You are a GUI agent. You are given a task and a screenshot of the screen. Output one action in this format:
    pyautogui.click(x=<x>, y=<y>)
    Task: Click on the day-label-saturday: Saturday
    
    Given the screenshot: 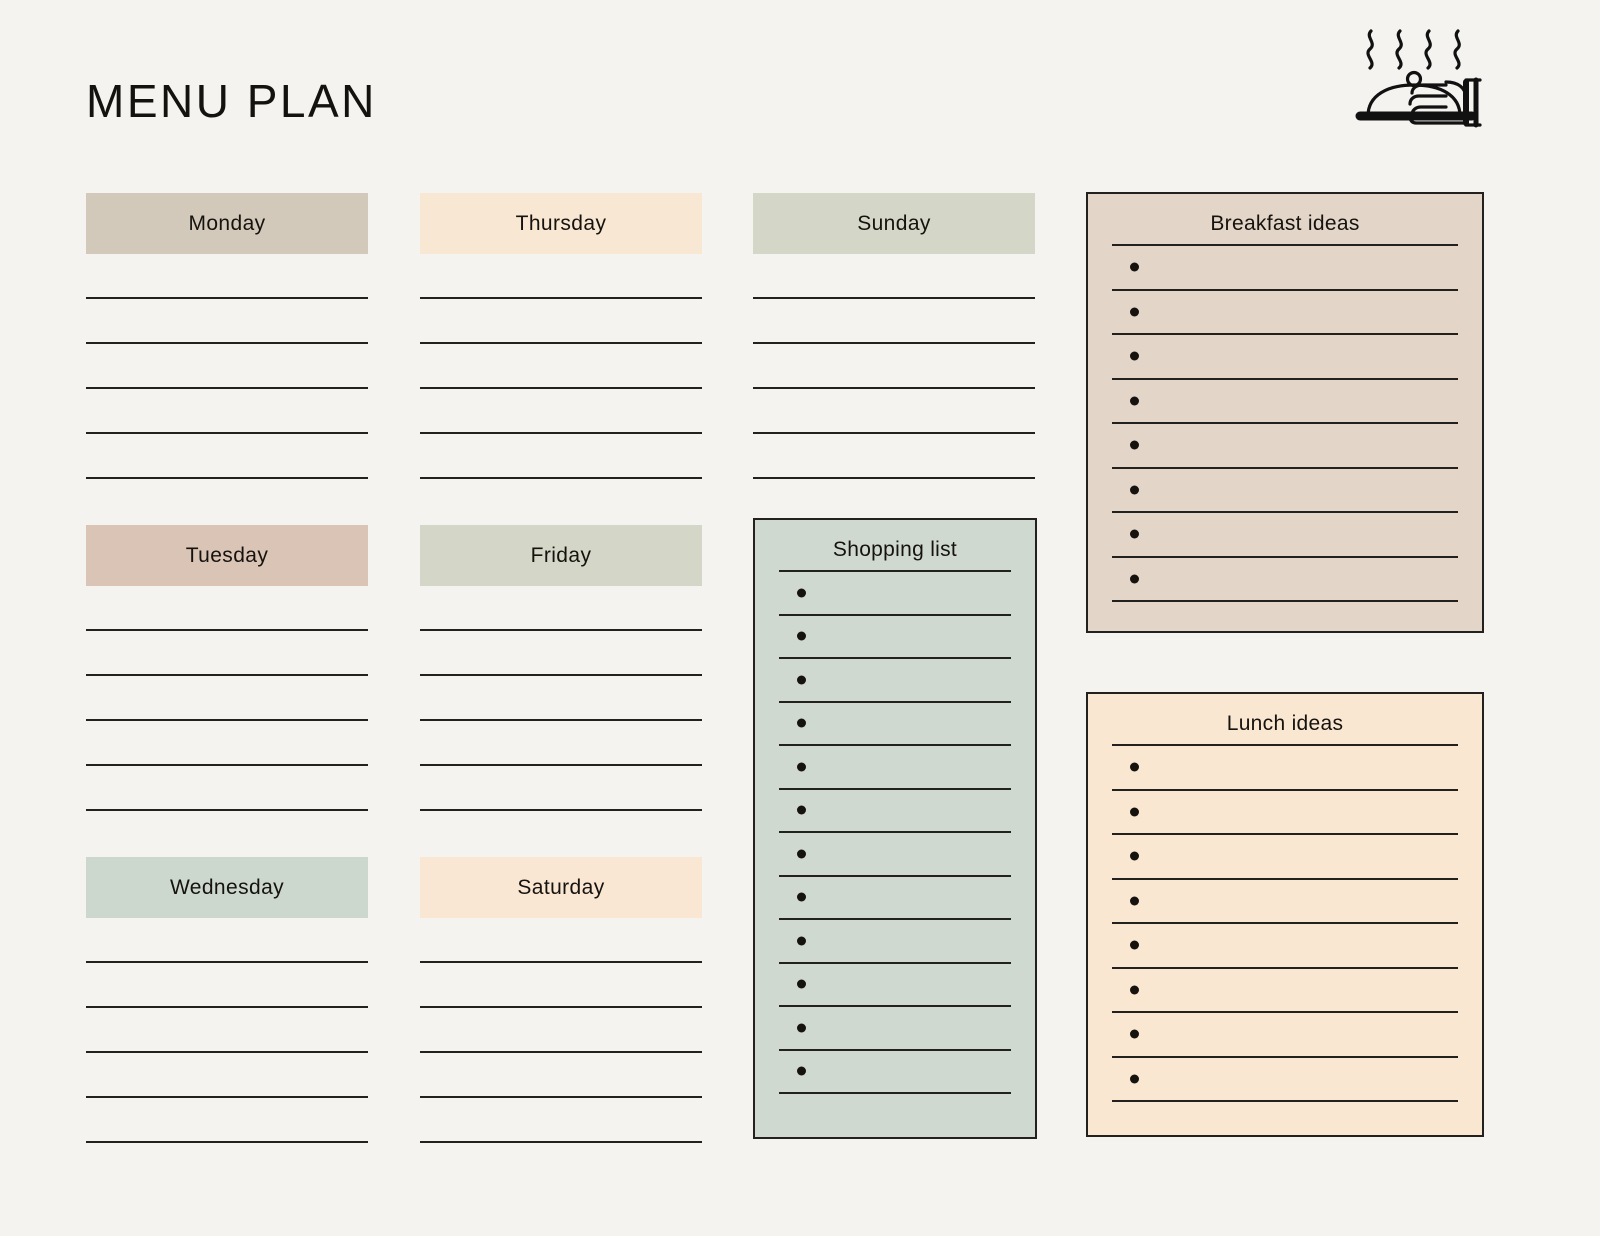 What is the action you would take?
    pyautogui.click(x=561, y=887)
    